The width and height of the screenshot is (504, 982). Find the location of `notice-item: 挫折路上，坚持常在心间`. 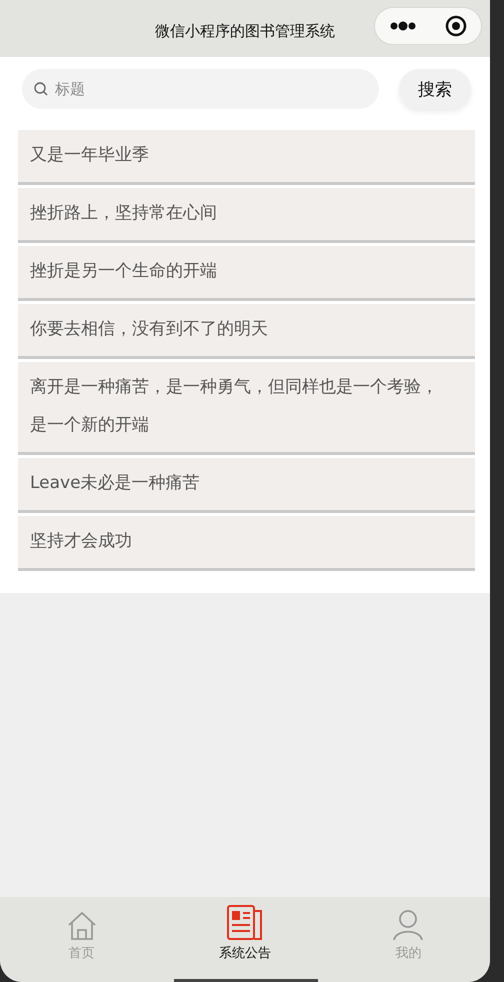

notice-item: 挫折路上，坚持常在心间 is located at coordinates (246, 215).